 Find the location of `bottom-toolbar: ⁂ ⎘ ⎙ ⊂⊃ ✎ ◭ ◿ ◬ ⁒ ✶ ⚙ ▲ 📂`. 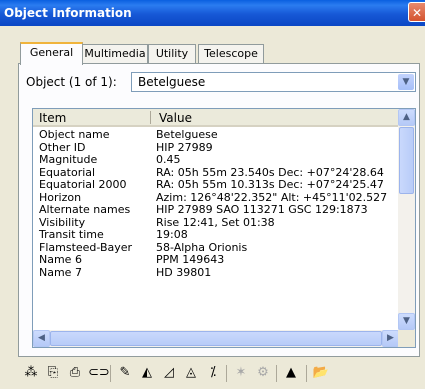

bottom-toolbar: ⁂ ⎘ ⎙ ⊂⊃ ✎ ◭ ◿ ◬ ⁒ ✶ ⚙ ▲ 📂 is located at coordinates (222, 374).